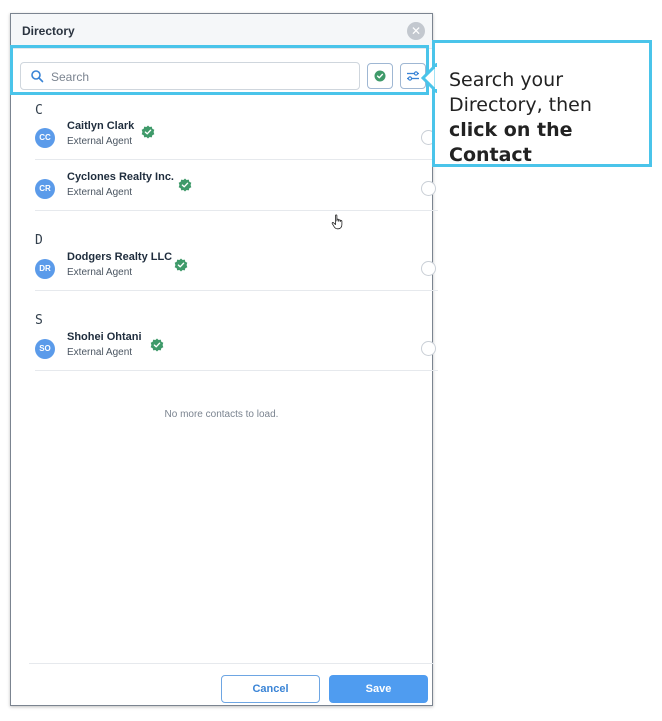  What do you see at coordinates (104, 337) in the screenshot?
I see `contact-name: Shohei Ohtani` at bounding box center [104, 337].